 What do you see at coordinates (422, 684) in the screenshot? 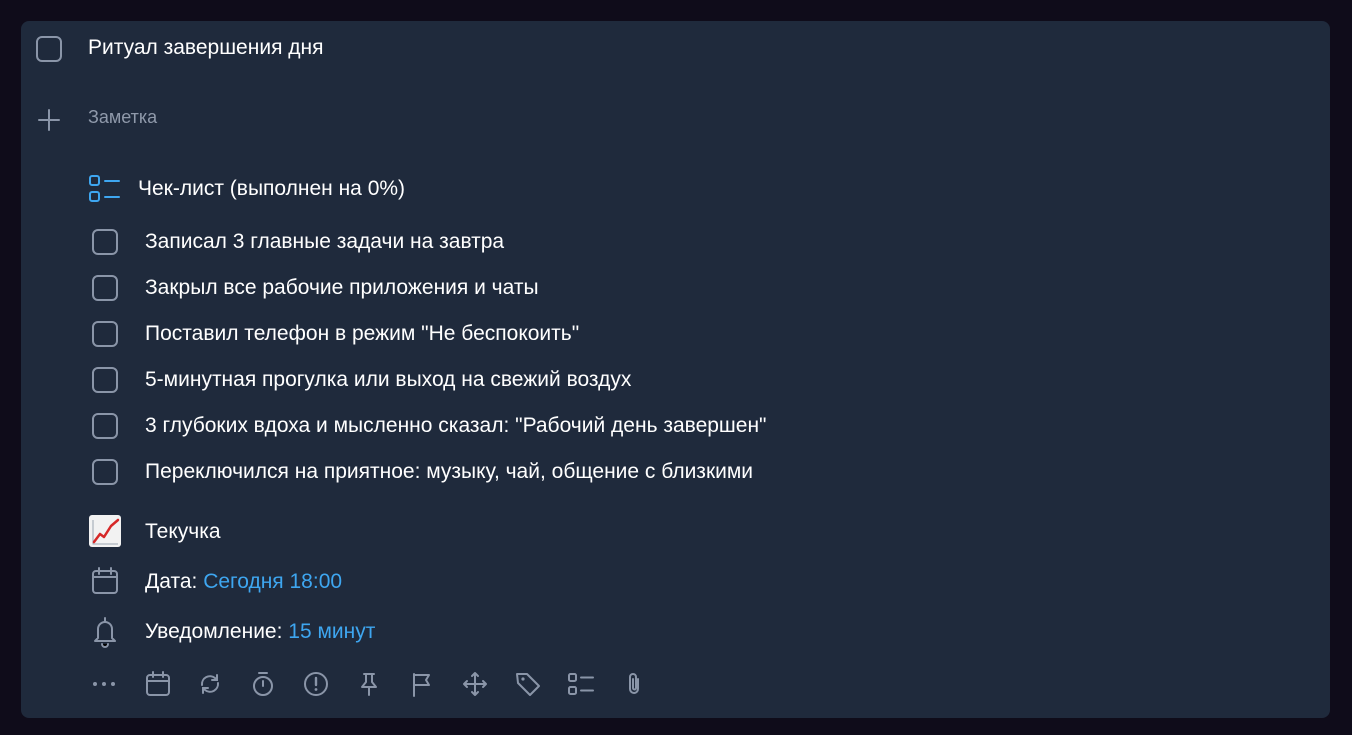
I see `flag-icon` at bounding box center [422, 684].